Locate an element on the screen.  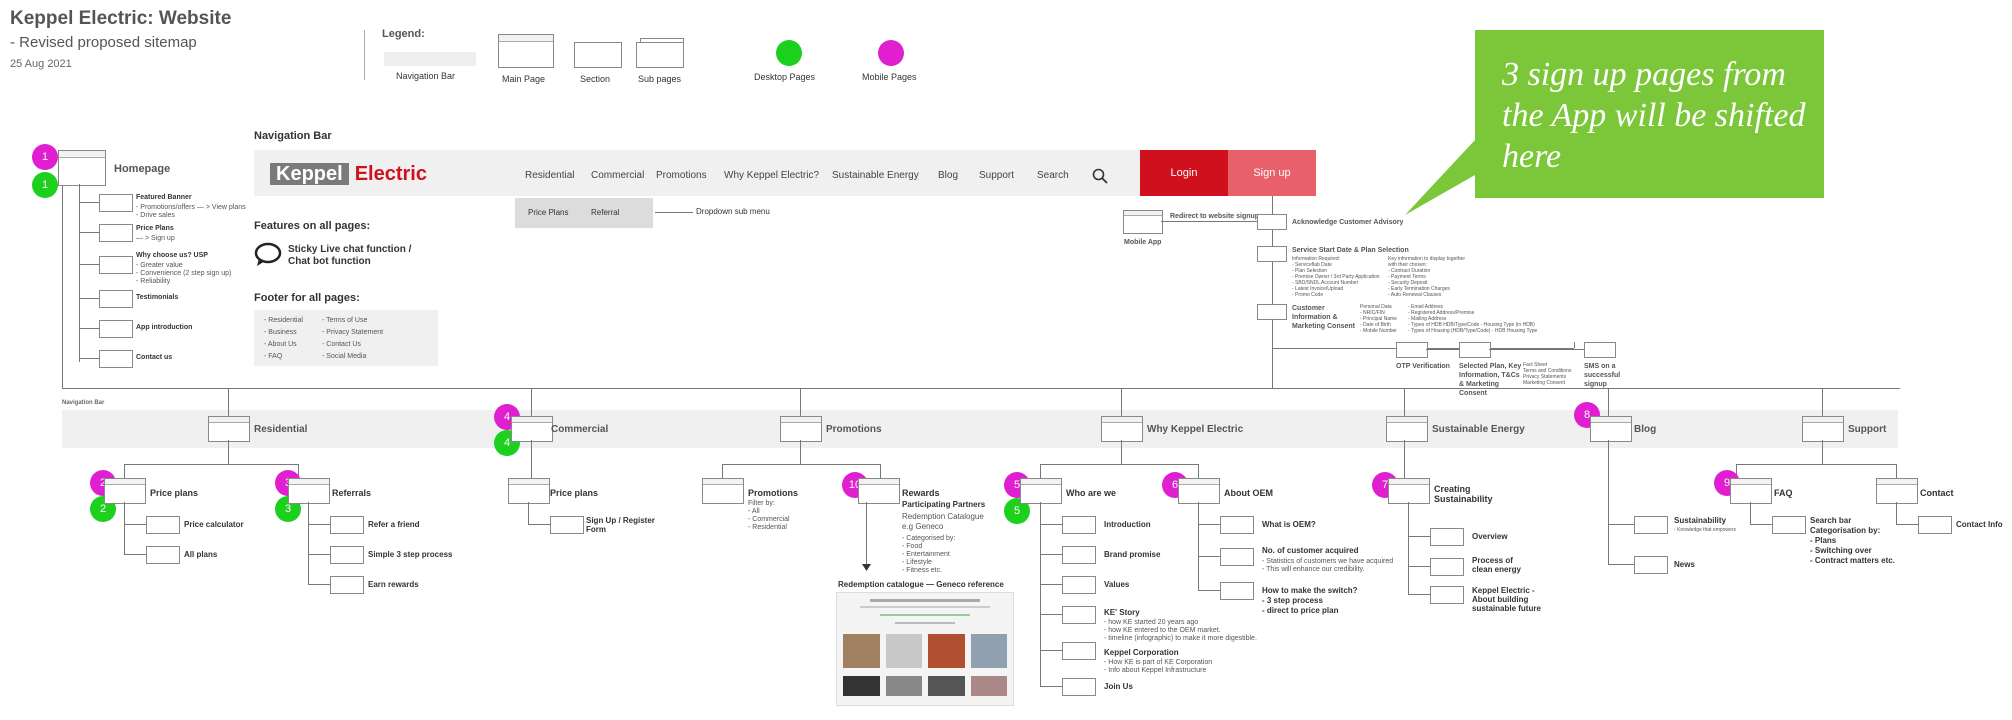
nav-residential: Residential is located at coordinates (549, 175).